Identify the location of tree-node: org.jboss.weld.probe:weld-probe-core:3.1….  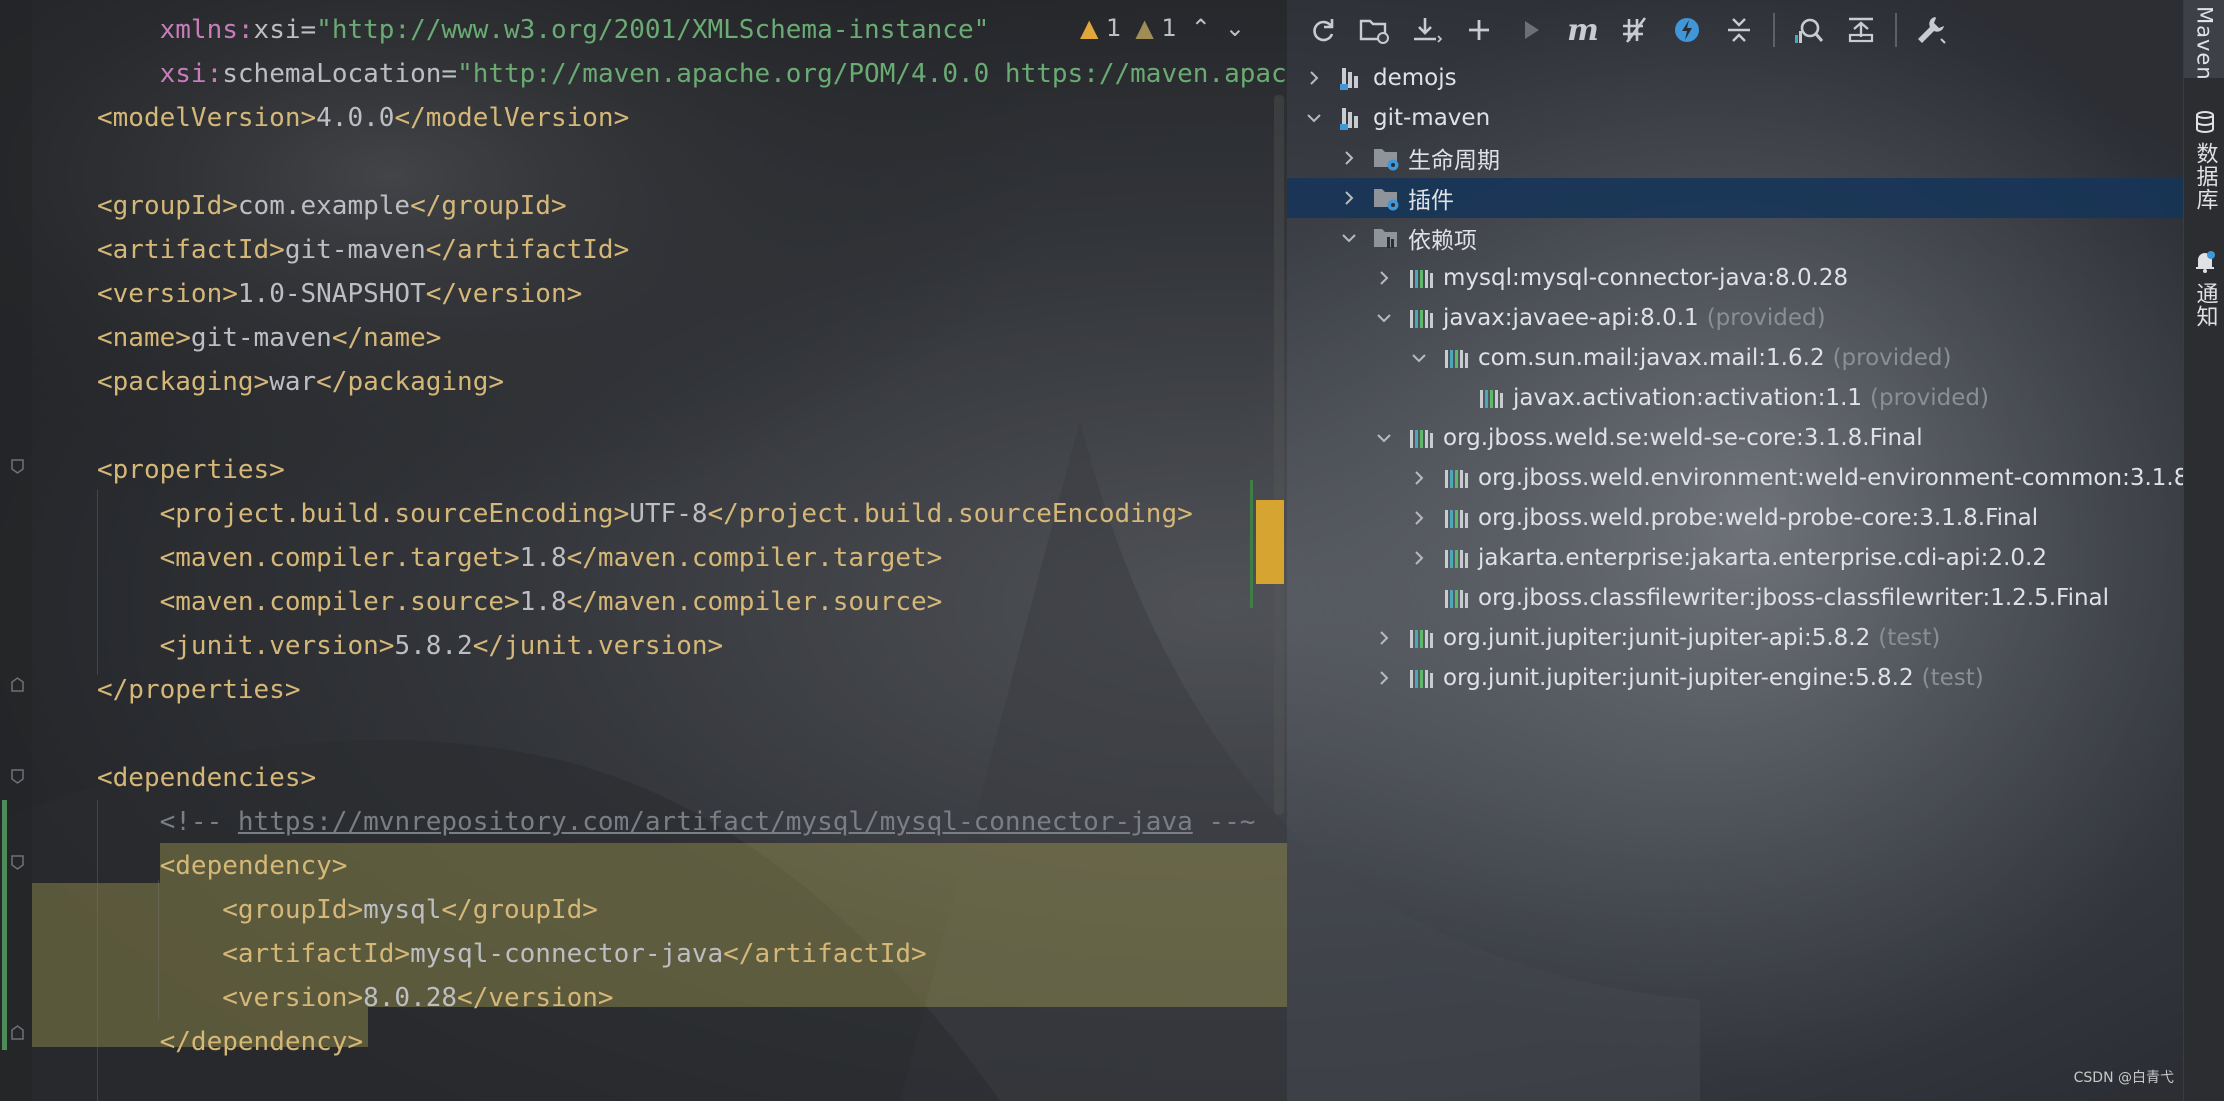
(1735, 518).